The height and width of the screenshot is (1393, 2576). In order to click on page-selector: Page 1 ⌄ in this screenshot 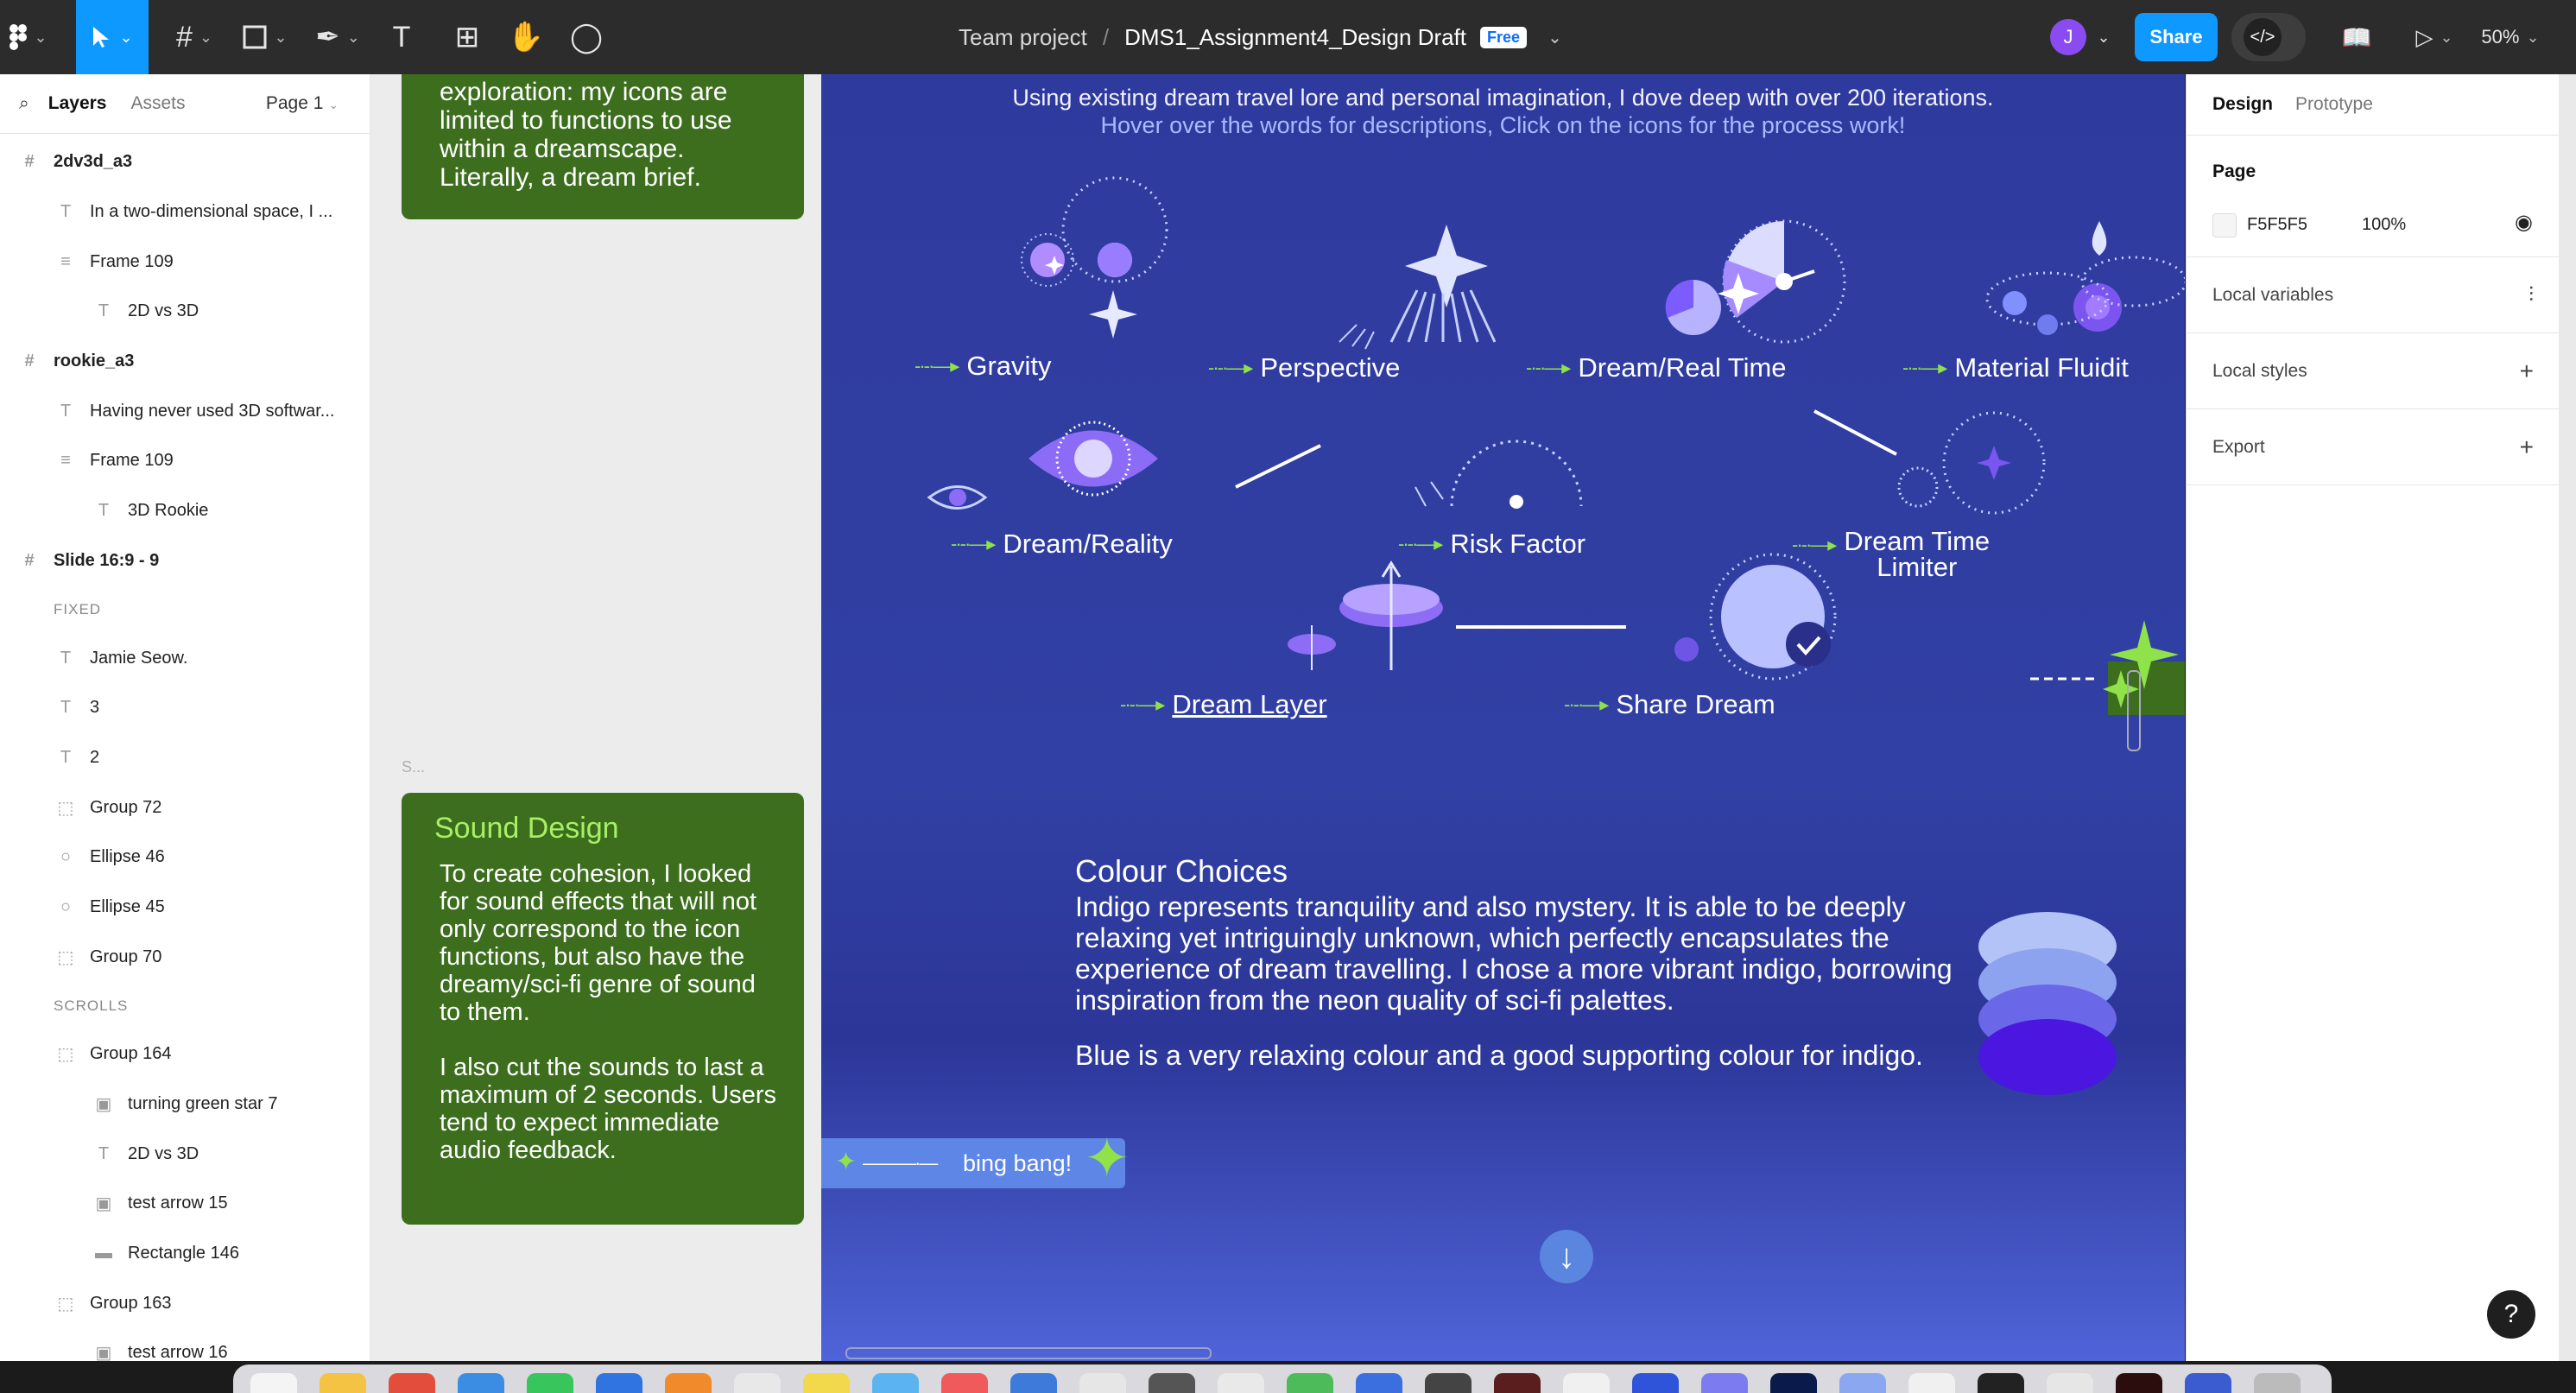, I will do `click(302, 103)`.